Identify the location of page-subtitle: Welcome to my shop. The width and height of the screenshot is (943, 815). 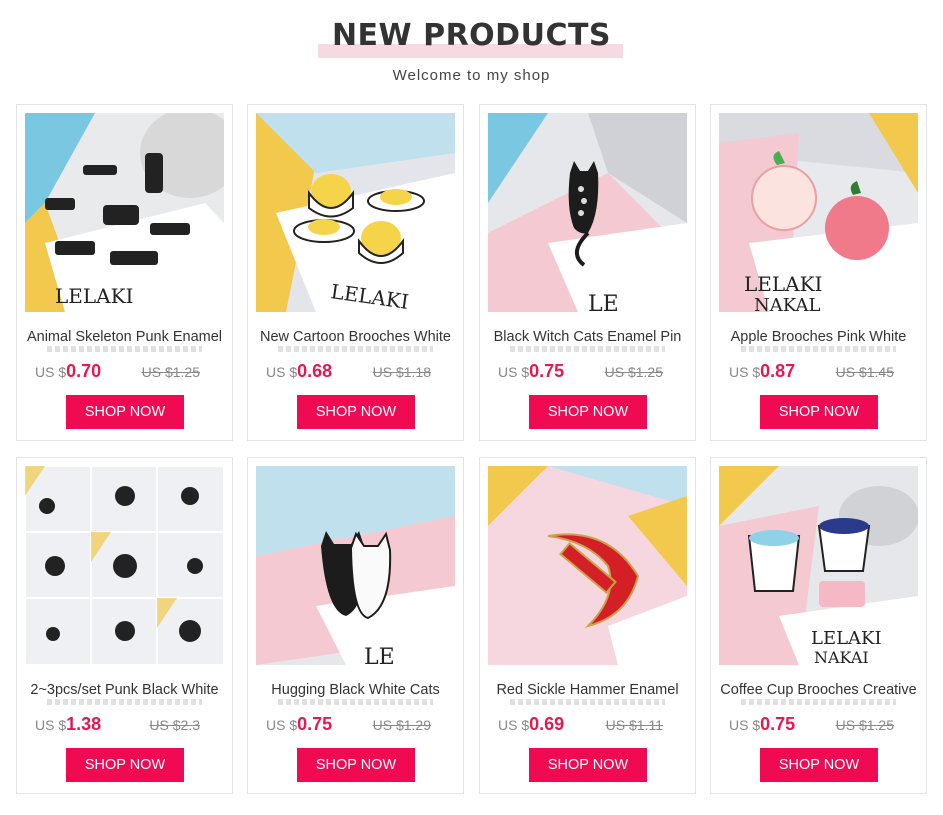
(471, 75).